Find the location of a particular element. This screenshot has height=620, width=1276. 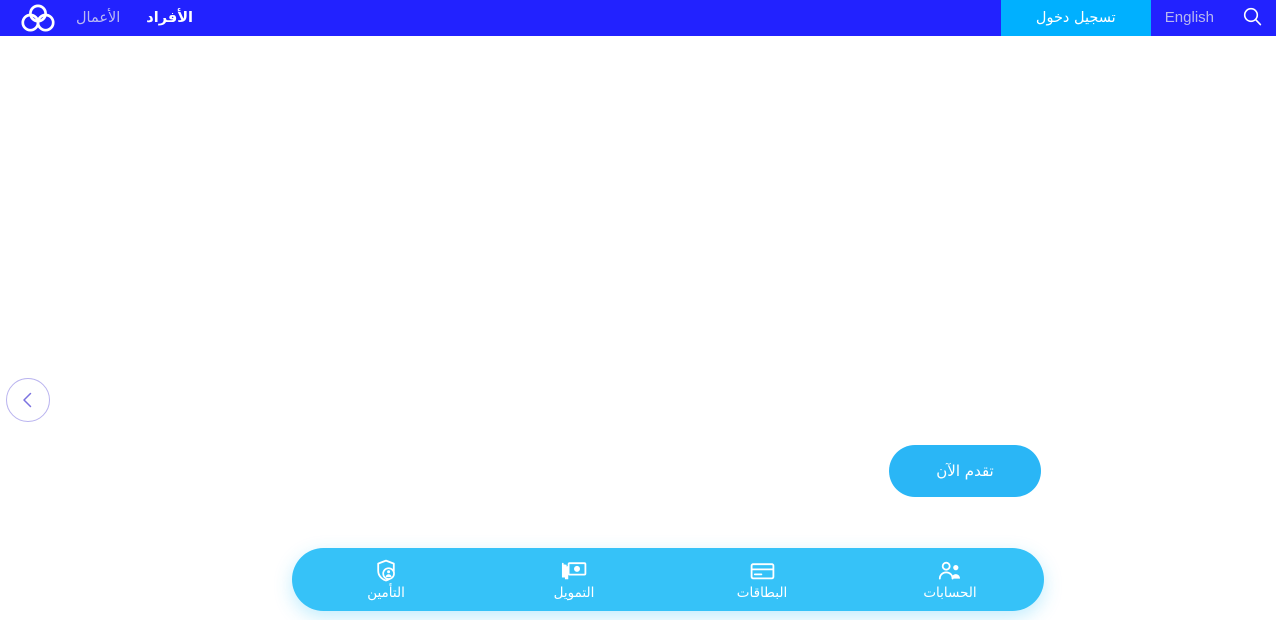

quick-item-cards: البطاقات is located at coordinates (762, 579).